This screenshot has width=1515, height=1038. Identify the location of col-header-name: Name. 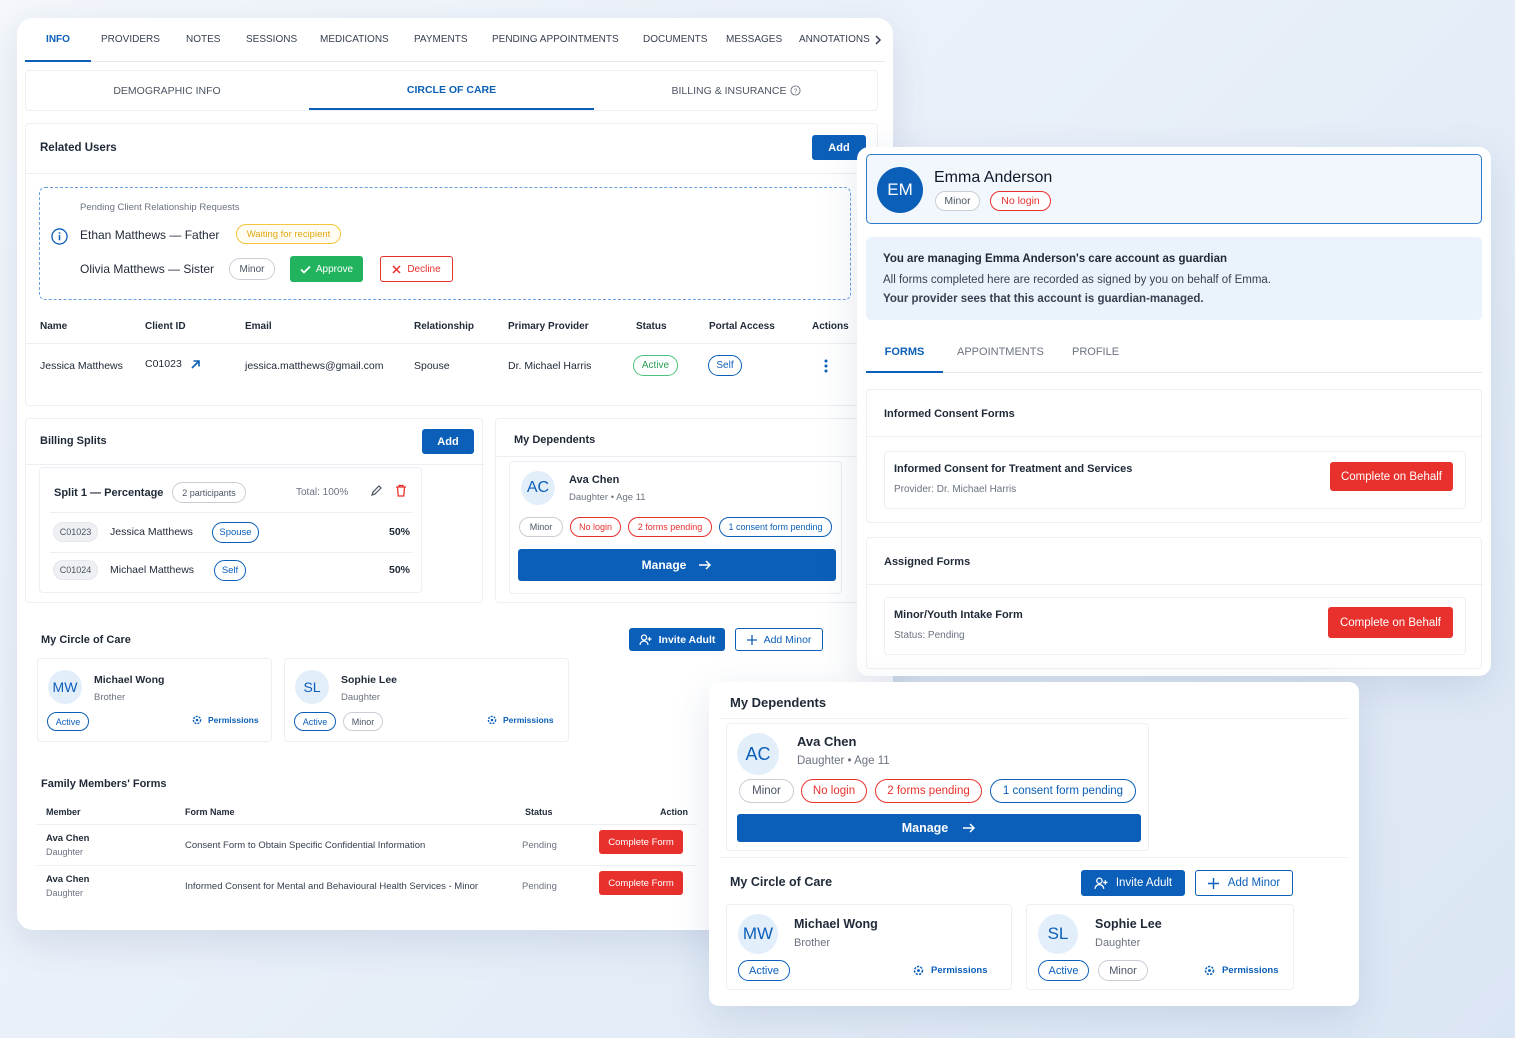
(54, 326).